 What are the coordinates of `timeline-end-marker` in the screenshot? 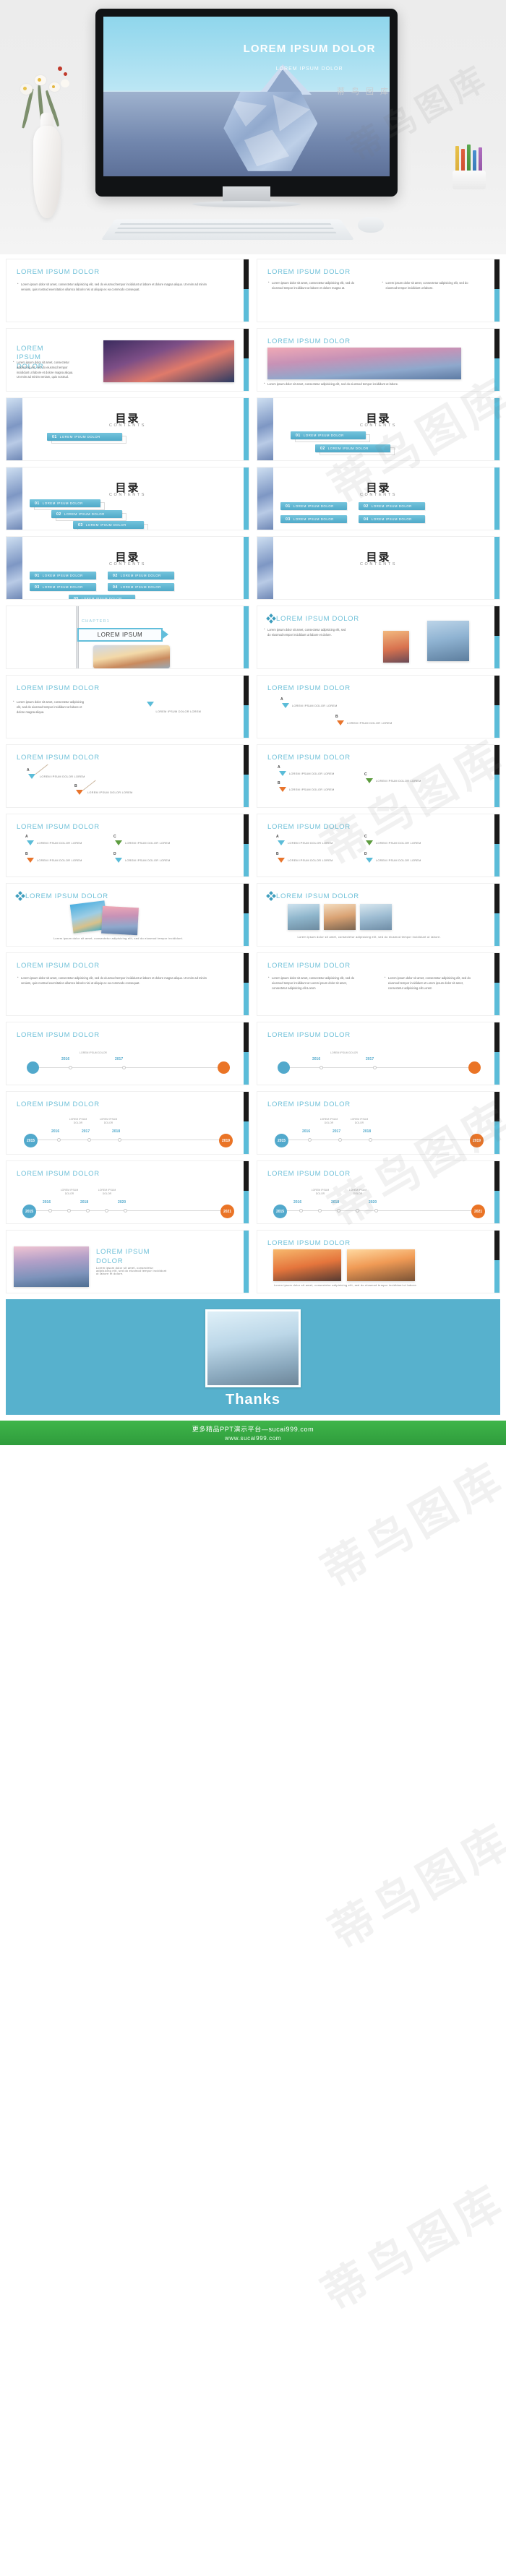 It's located at (224, 1067).